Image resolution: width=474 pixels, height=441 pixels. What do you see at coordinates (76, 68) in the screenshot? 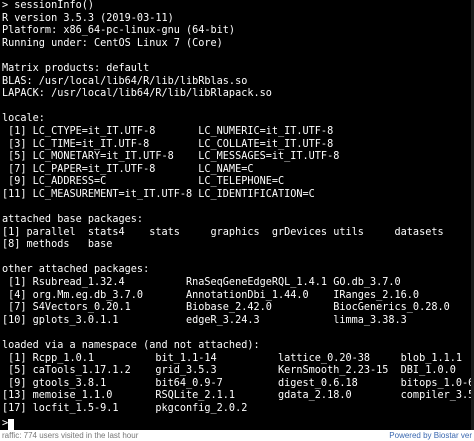
I see `output-line: Matrix products: default` at bounding box center [76, 68].